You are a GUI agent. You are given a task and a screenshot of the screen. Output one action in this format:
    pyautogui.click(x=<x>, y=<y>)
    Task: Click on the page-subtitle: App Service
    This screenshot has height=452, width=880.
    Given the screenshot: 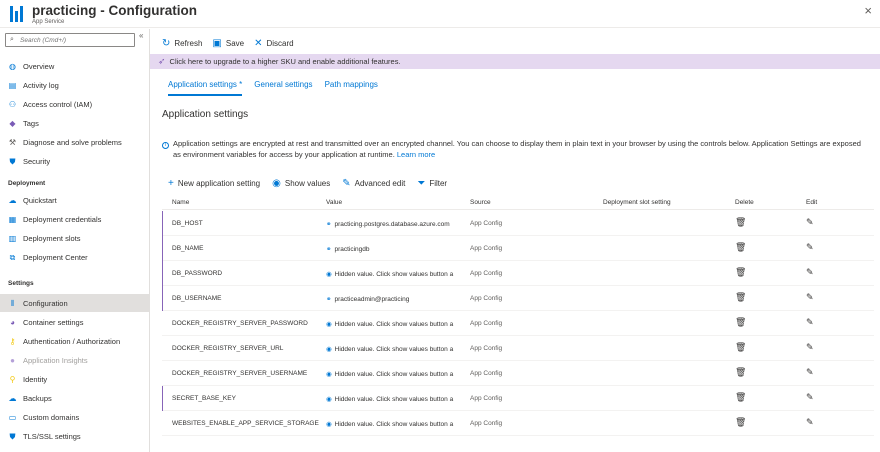 What is the action you would take?
    pyautogui.click(x=48, y=22)
    